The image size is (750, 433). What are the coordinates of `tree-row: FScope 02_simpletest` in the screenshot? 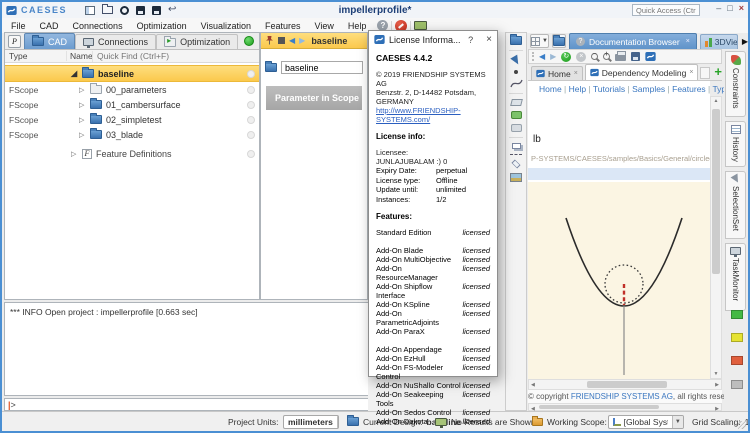 It's located at (132, 119).